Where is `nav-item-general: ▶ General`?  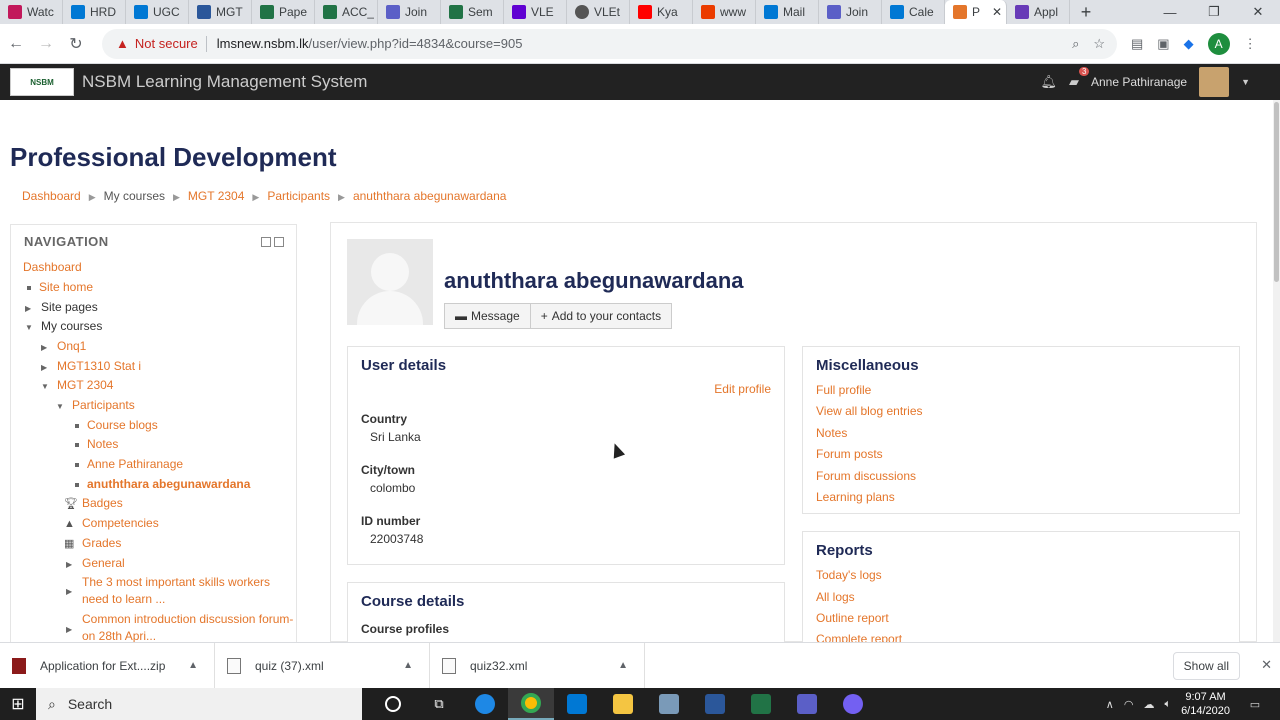
nav-item-general: ▶ General is located at coordinates (95, 564).